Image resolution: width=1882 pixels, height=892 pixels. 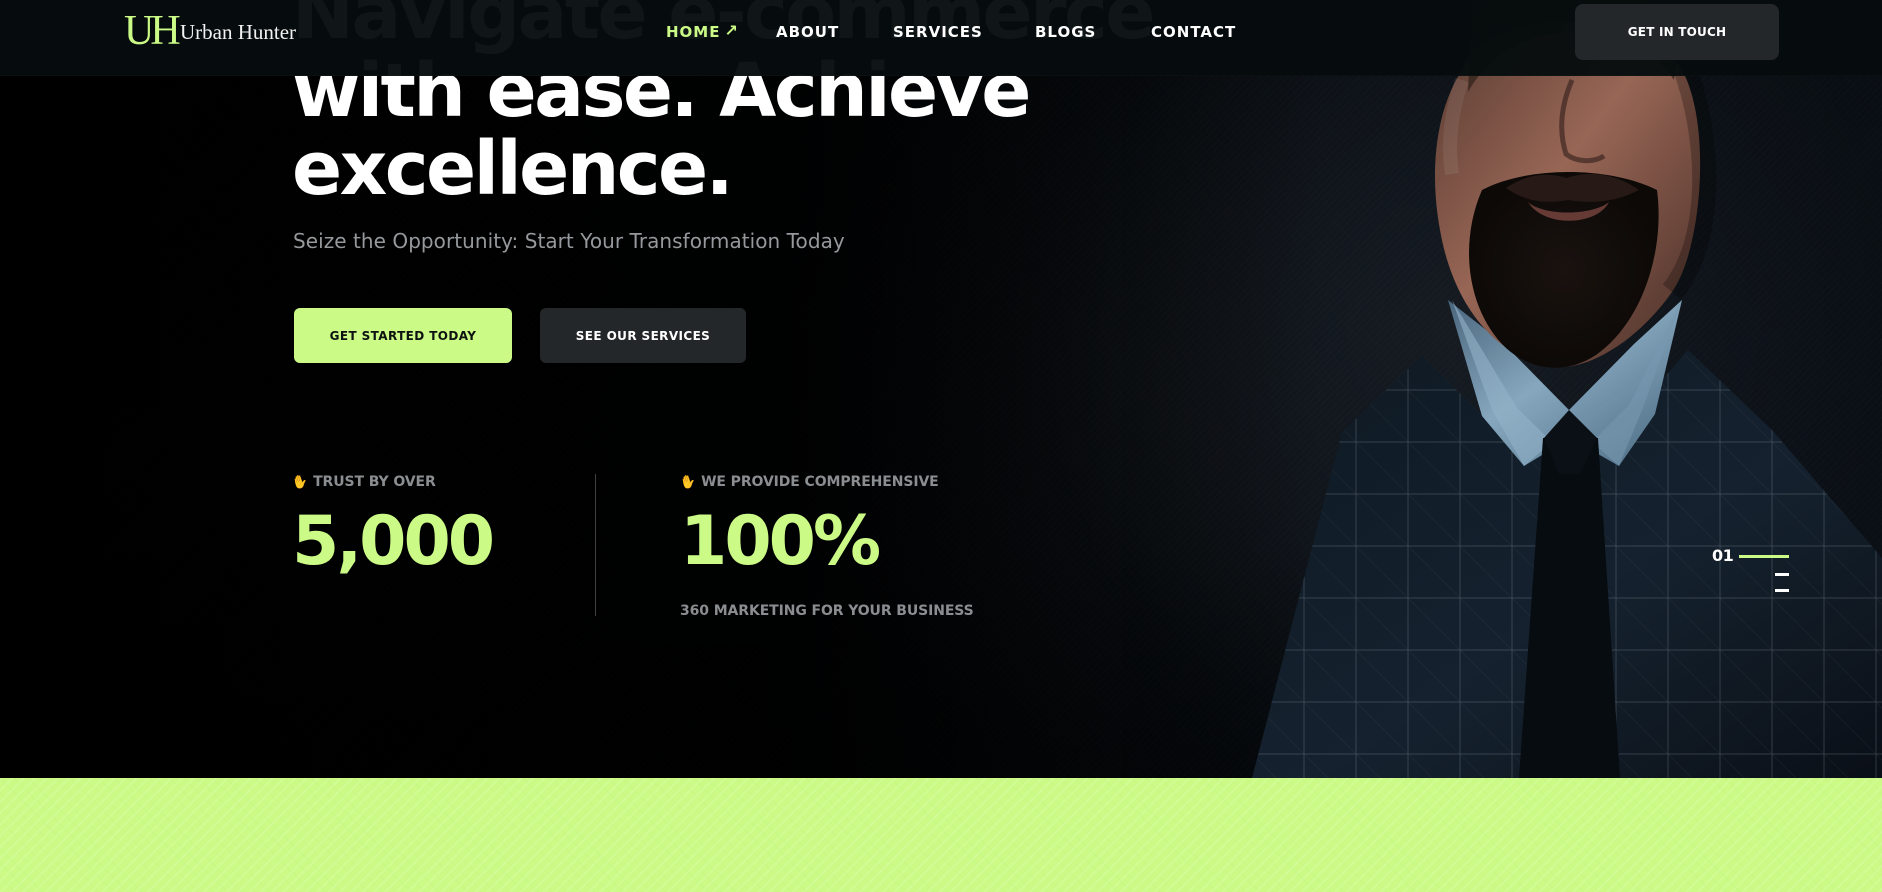 What do you see at coordinates (1723, 555) in the screenshot?
I see `current-slide-number: 01` at bounding box center [1723, 555].